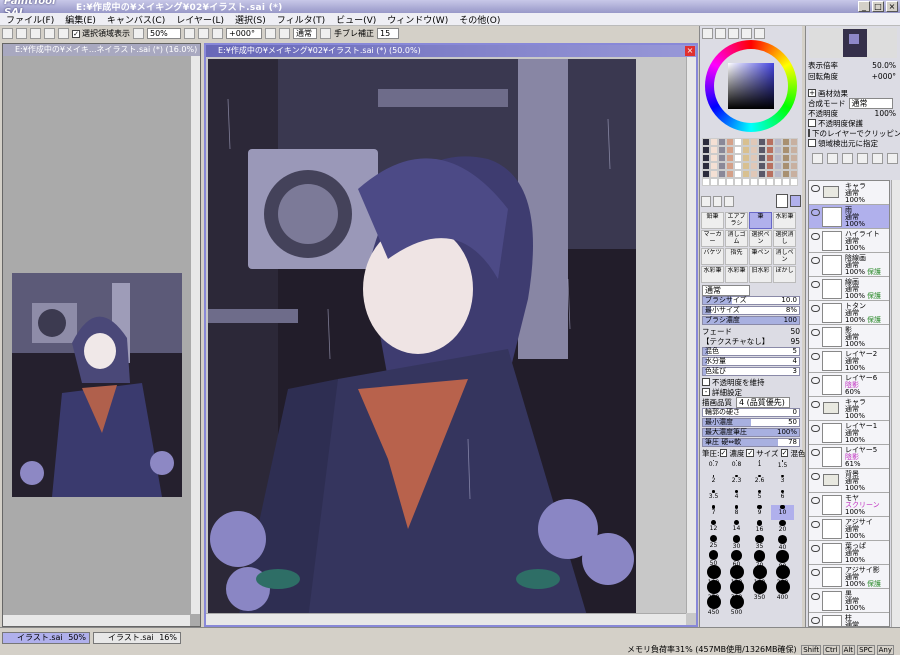 The width and height of the screenshot is (900, 655). I want to click on brush-size-preset: 100, so click(713, 575).